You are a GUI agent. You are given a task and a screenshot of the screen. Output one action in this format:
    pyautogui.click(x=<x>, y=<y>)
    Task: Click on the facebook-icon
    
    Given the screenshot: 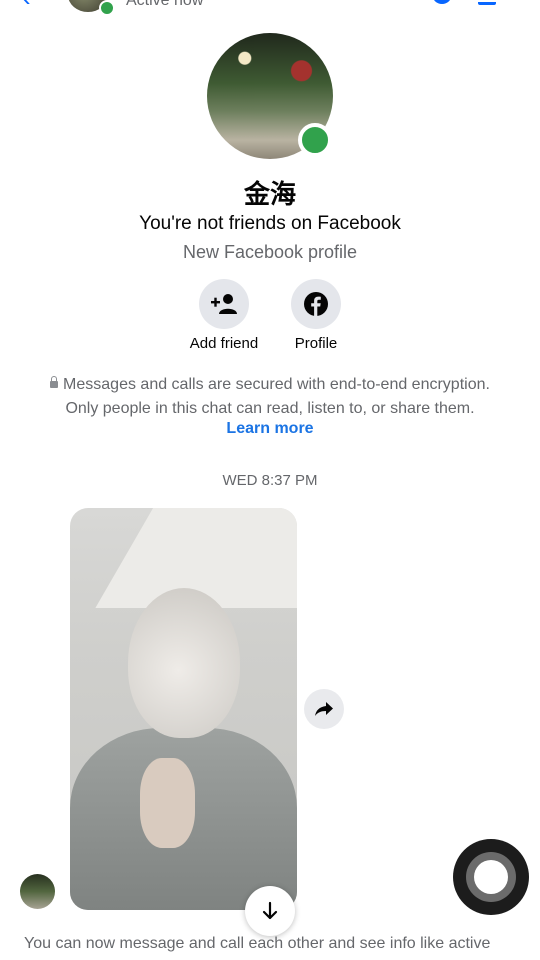 What is the action you would take?
    pyautogui.click(x=316, y=304)
    